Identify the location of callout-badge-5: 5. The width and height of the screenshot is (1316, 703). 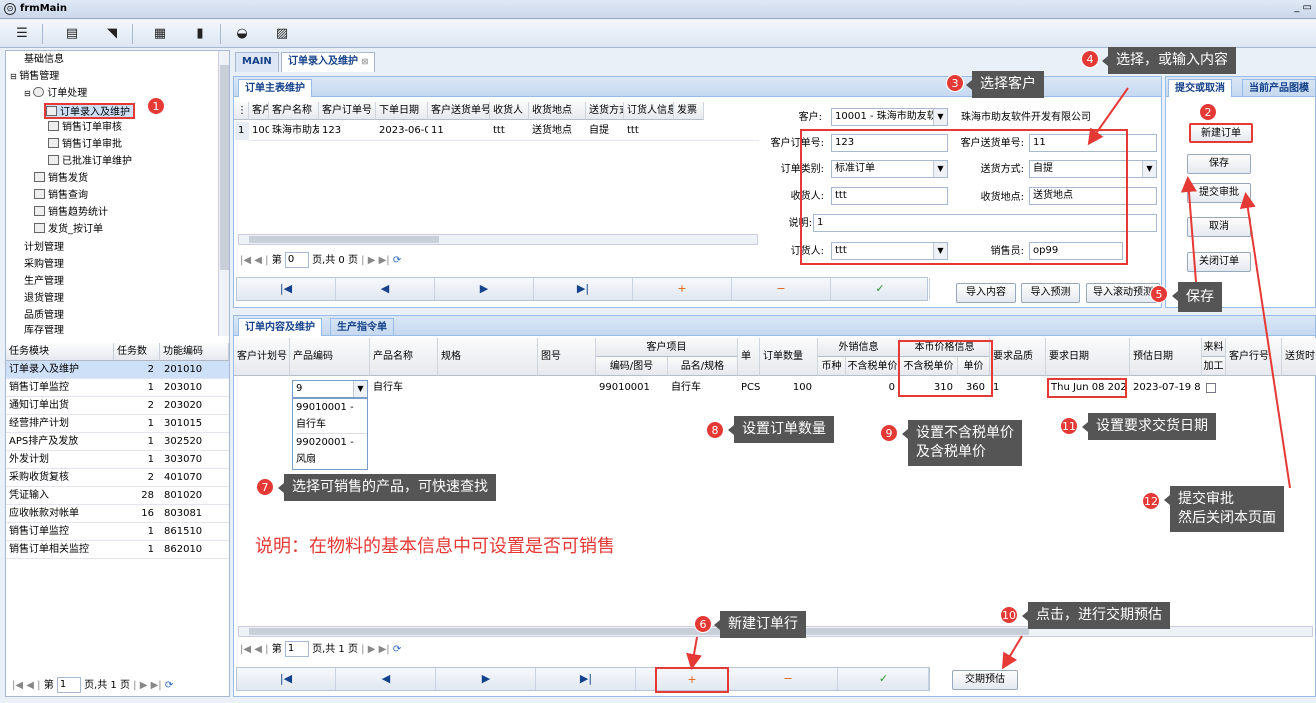
(1159, 294).